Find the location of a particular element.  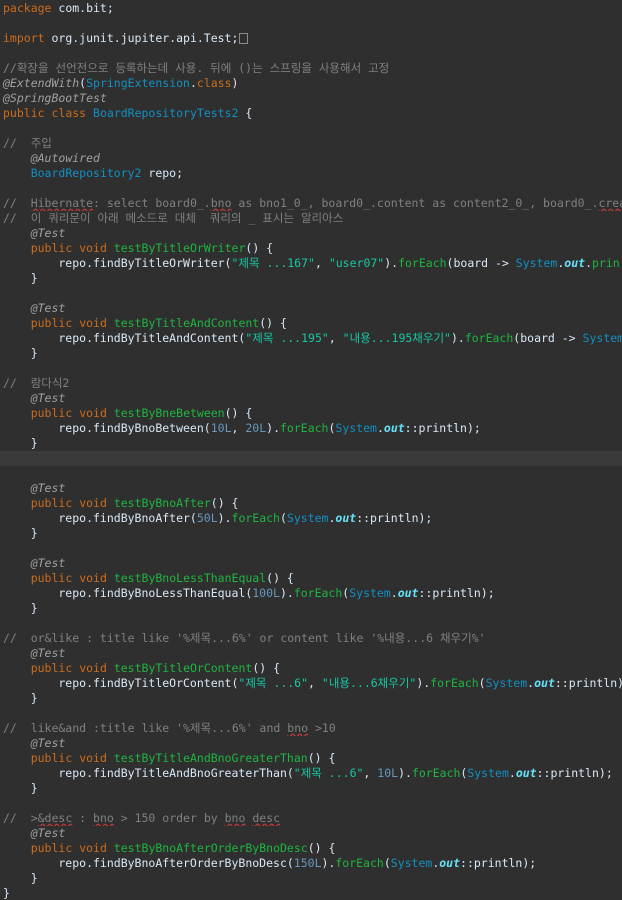

code-token: (board -> is located at coordinates (548, 338).